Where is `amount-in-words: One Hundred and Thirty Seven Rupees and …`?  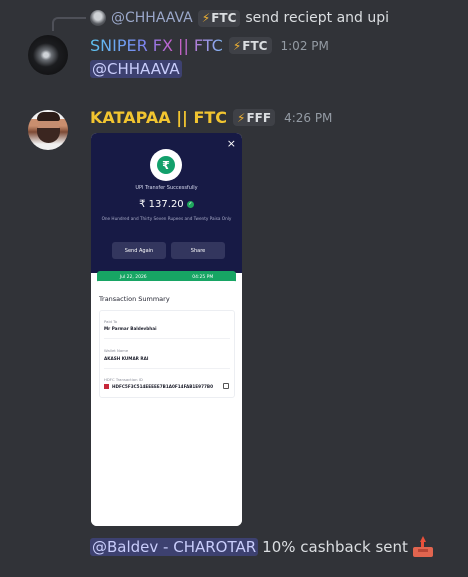
amount-in-words: One Hundred and Thirty Seven Rupees and … is located at coordinates (166, 218).